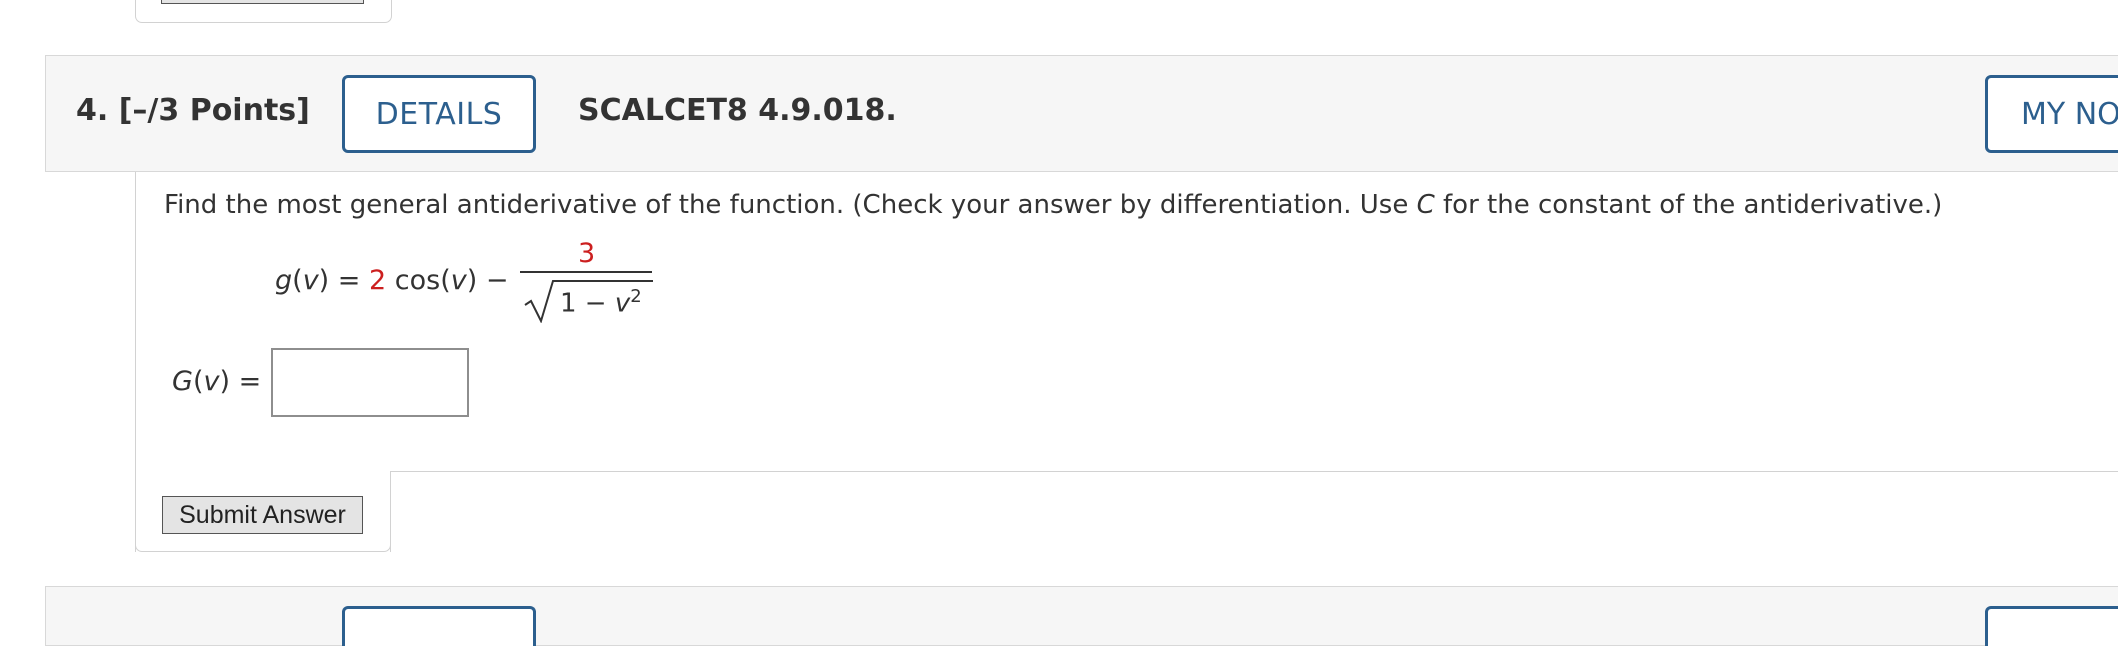 This screenshot has width=2118, height=646. What do you see at coordinates (1688, 205) in the screenshot?
I see `instructions-text-post: for the constant of the antiderivative.)` at bounding box center [1688, 205].